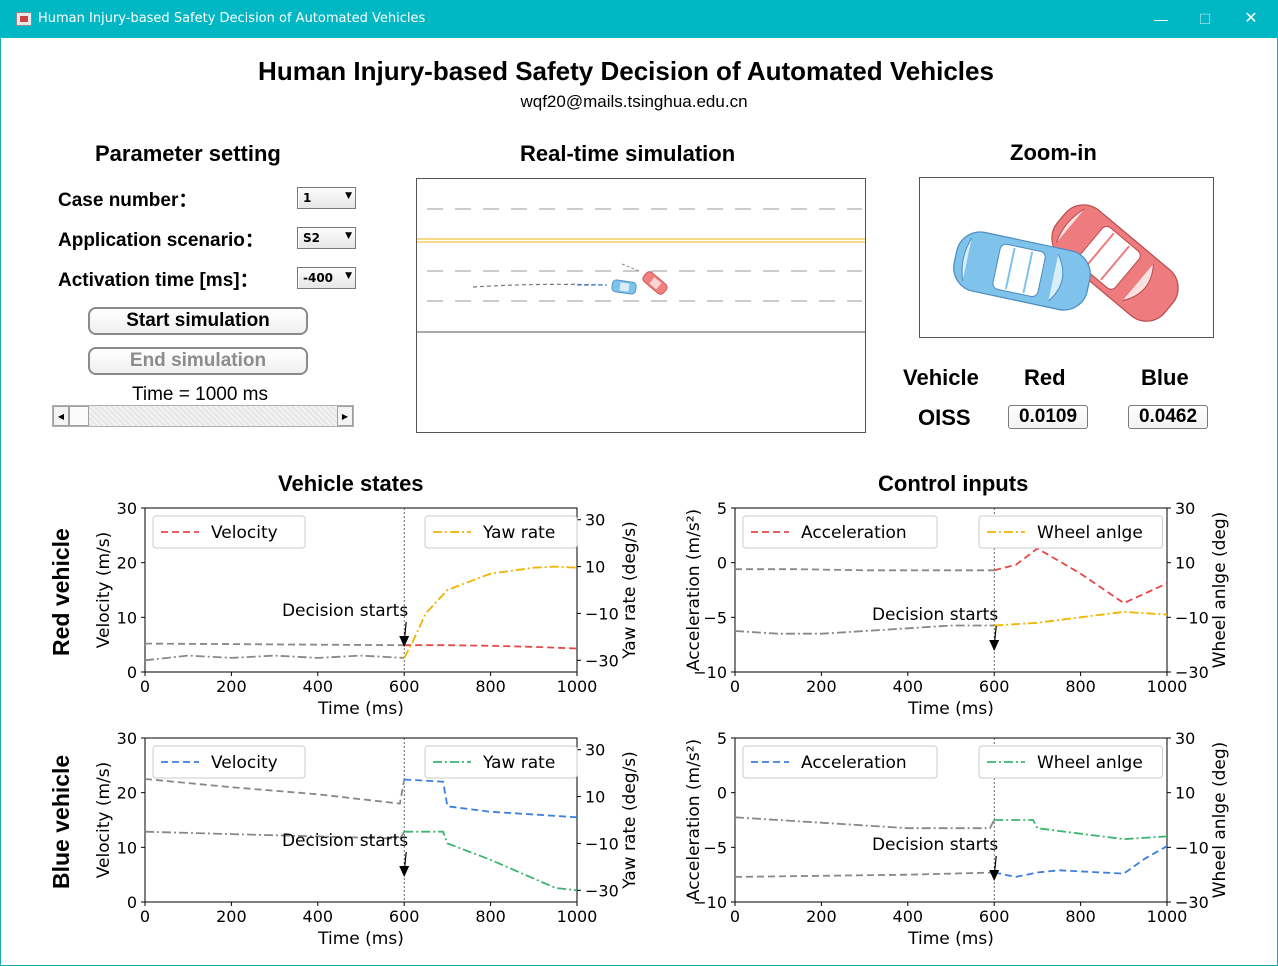  I want to click on road-scene, so click(641, 270).